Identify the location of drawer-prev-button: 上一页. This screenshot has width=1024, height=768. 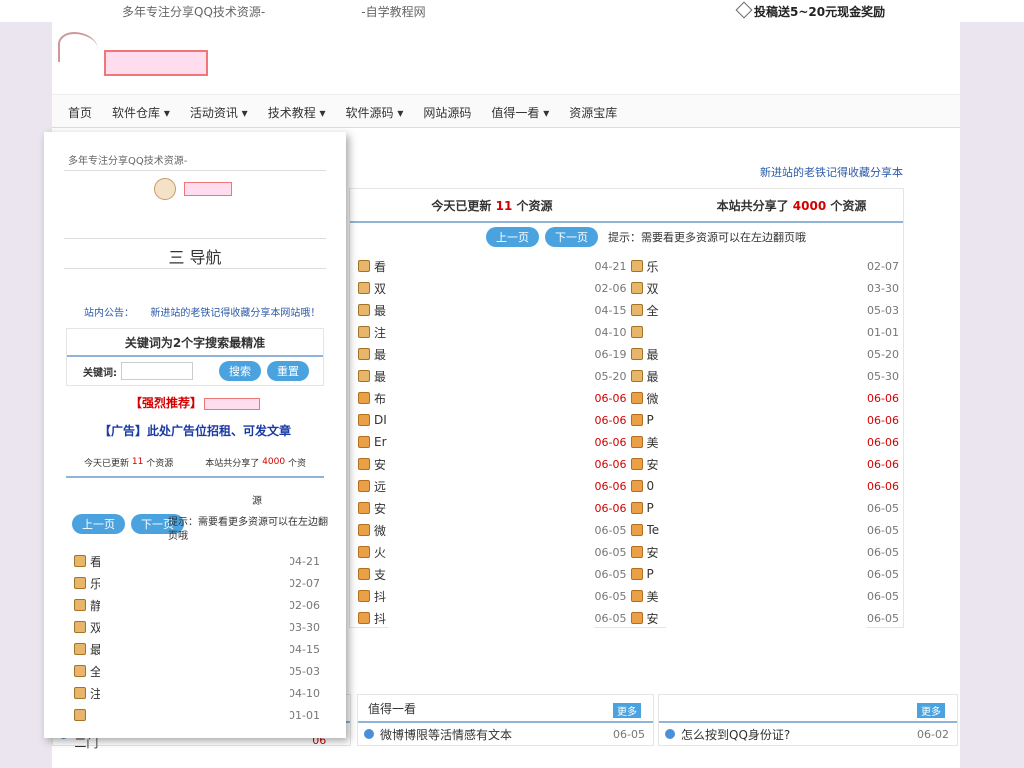
(98, 524).